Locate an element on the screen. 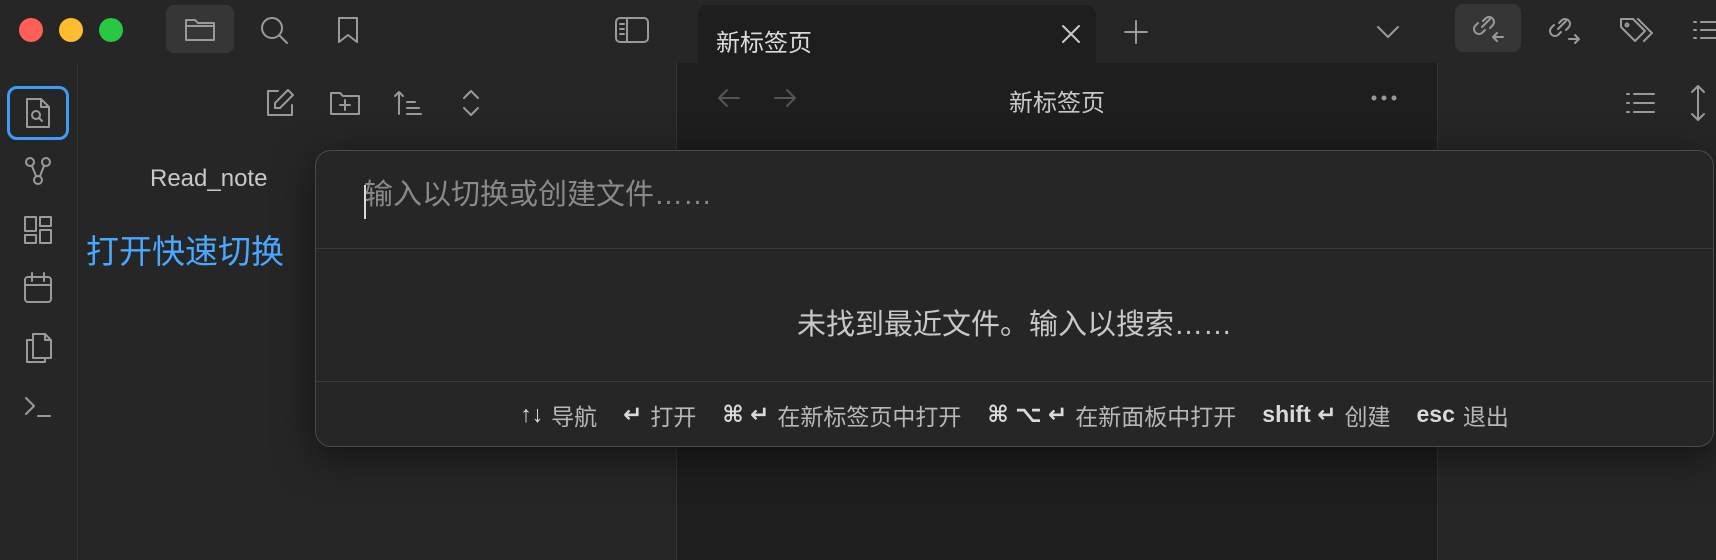 The image size is (1716, 560). instruction-open: ↵ 打开 is located at coordinates (659, 415).